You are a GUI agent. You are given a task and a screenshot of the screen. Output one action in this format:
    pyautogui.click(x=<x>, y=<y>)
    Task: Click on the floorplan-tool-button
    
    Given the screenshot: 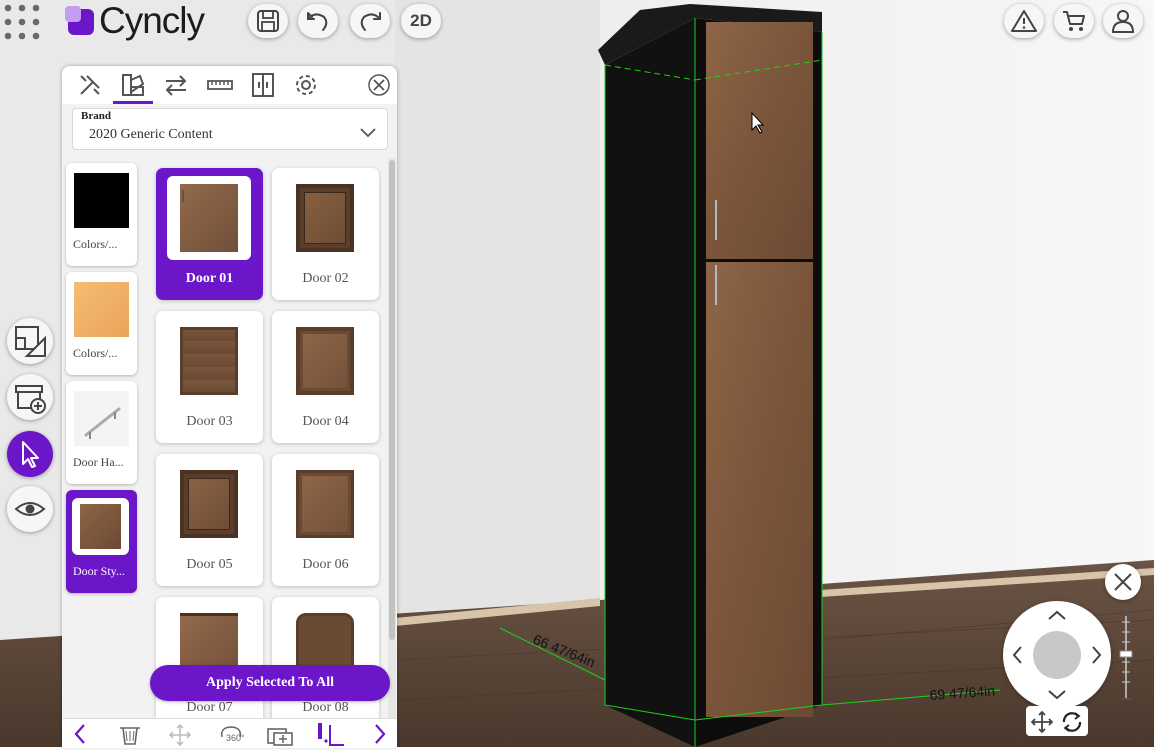 What is the action you would take?
    pyautogui.click(x=30, y=341)
    